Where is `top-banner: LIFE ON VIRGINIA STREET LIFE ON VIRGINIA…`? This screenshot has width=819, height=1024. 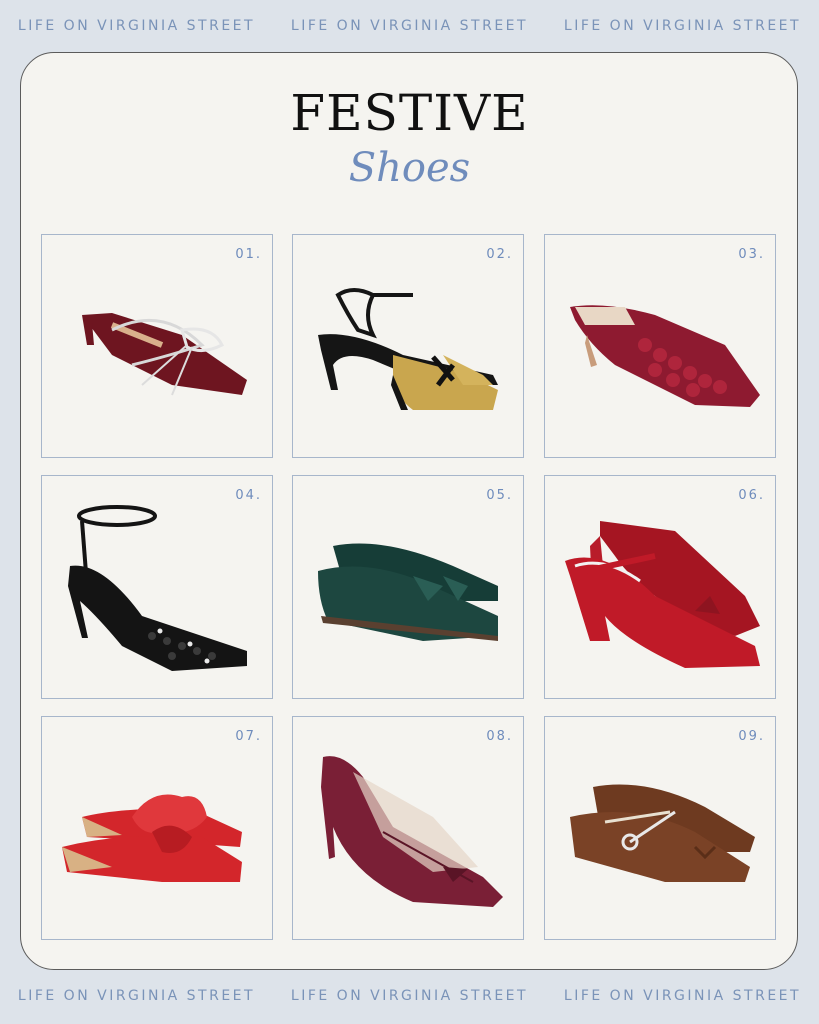
top-banner: LIFE ON VIRGINIA STREET LIFE ON VIRGINIA… is located at coordinates (409, 26).